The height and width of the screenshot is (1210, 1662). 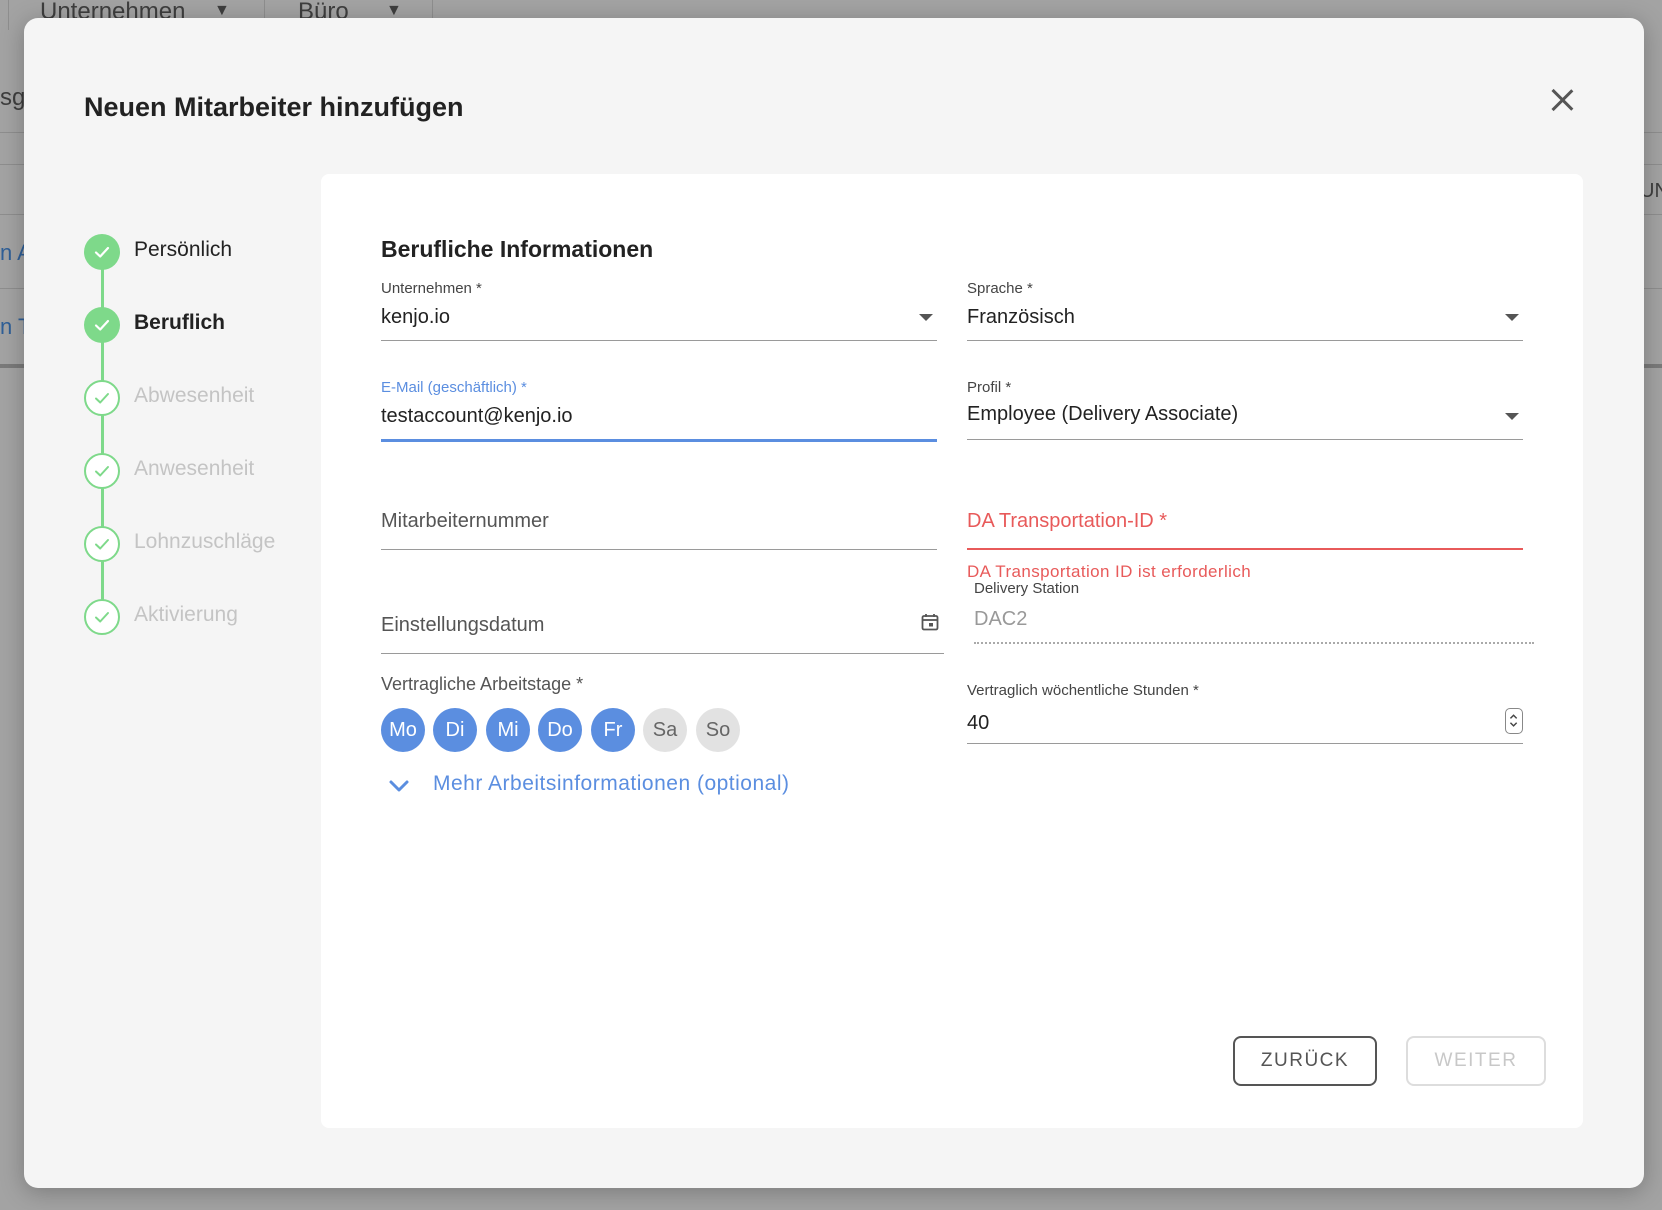 What do you see at coordinates (1109, 571) in the screenshot?
I see `error-message: DA Transportation ID ist erforderlich` at bounding box center [1109, 571].